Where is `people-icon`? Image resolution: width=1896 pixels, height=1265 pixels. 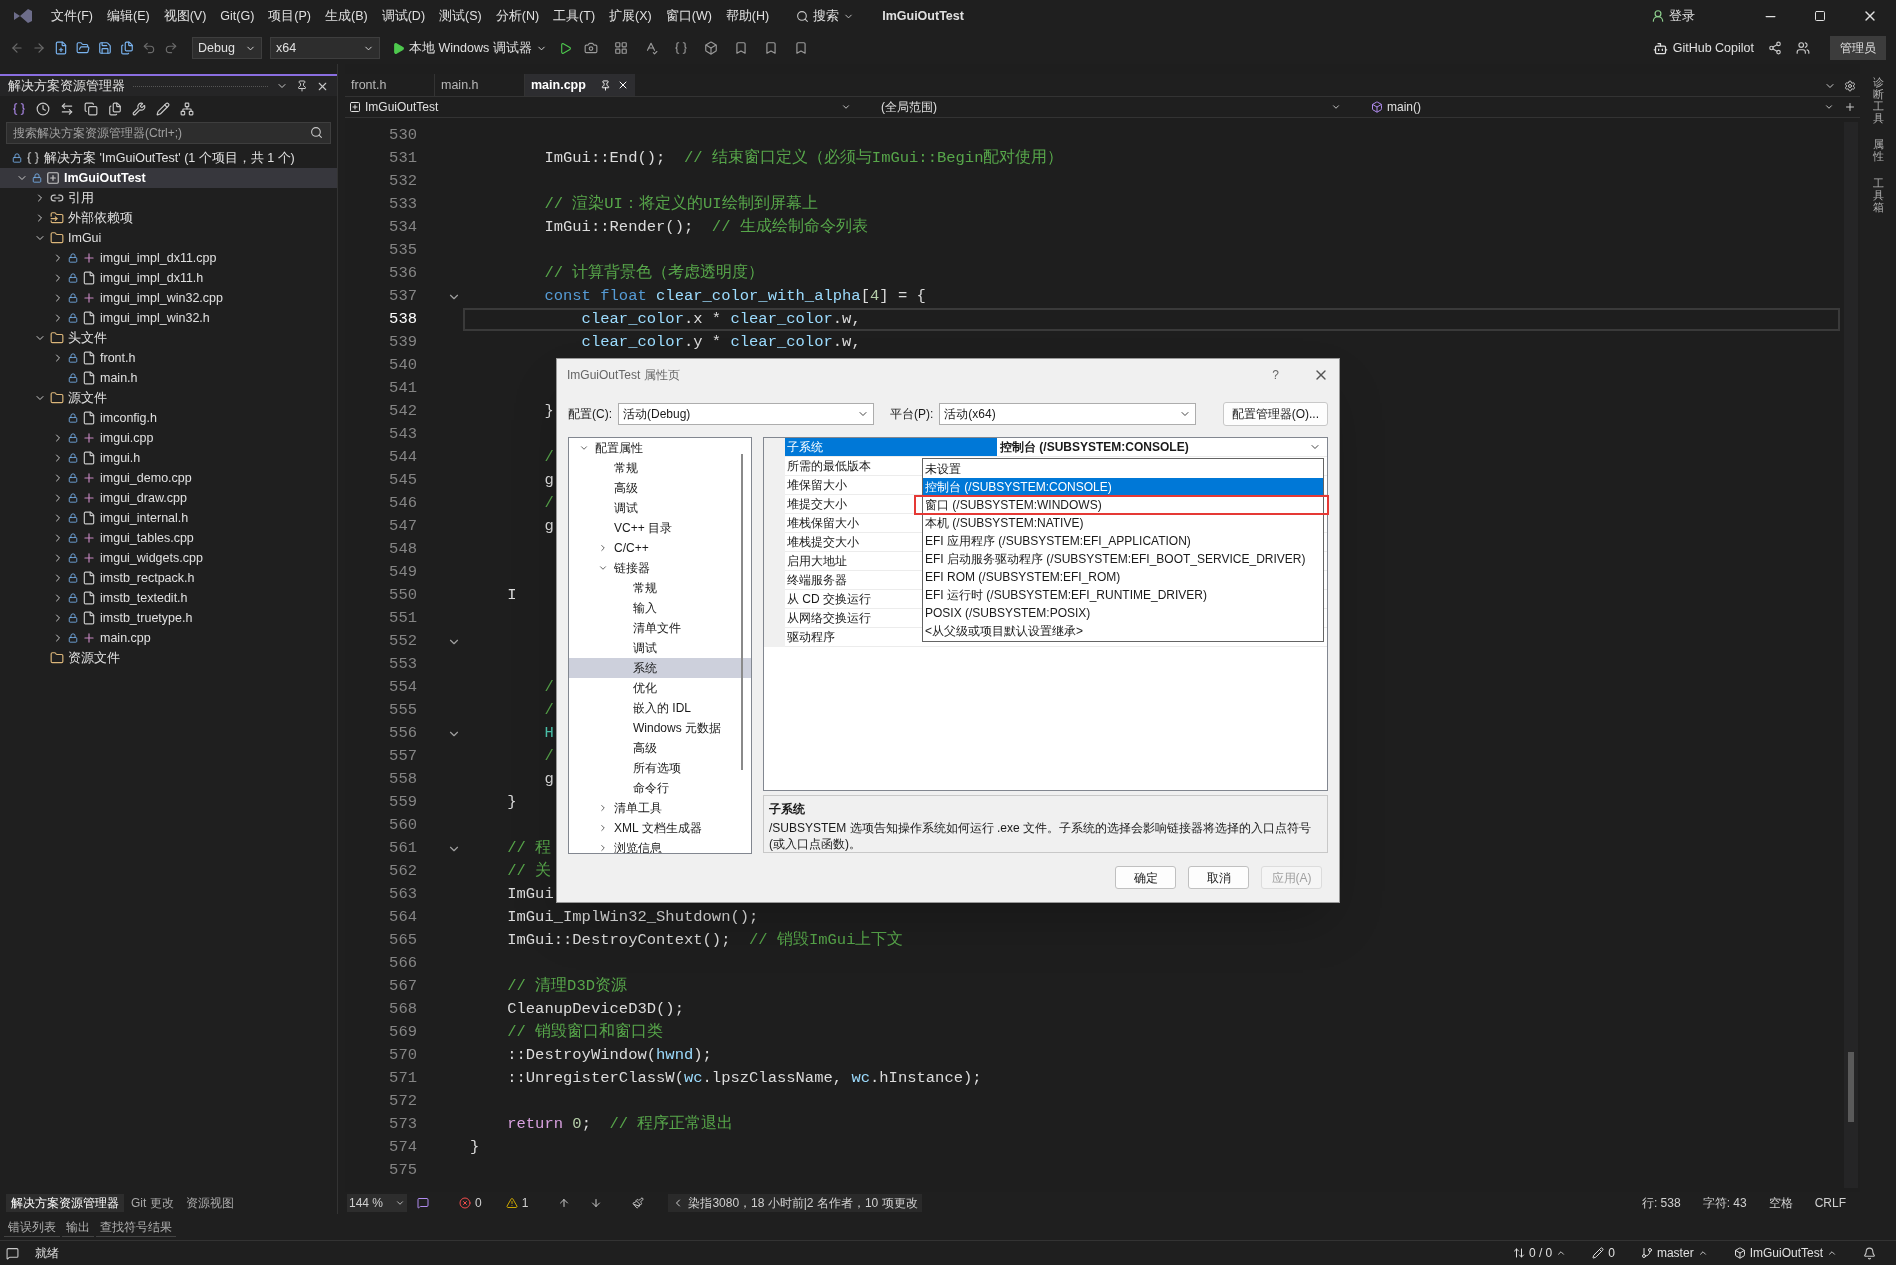 people-icon is located at coordinates (1803, 48).